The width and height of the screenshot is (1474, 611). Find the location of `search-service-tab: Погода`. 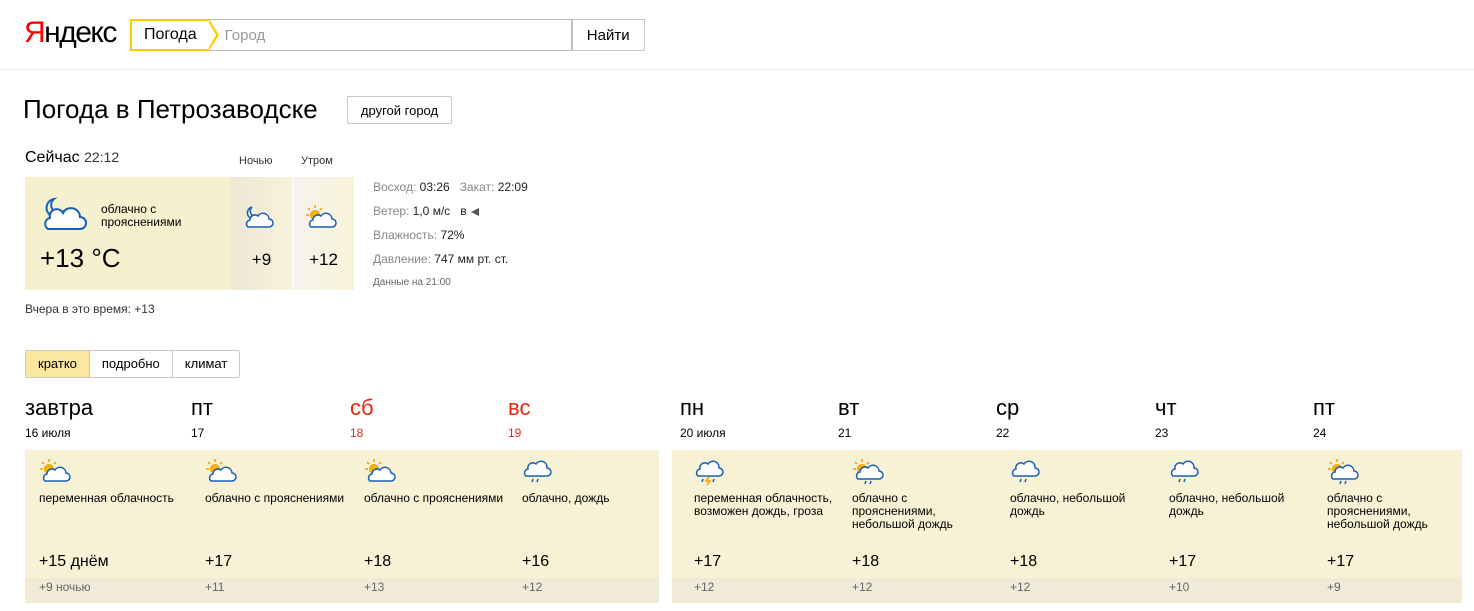

search-service-tab: Погода is located at coordinates (174, 35).